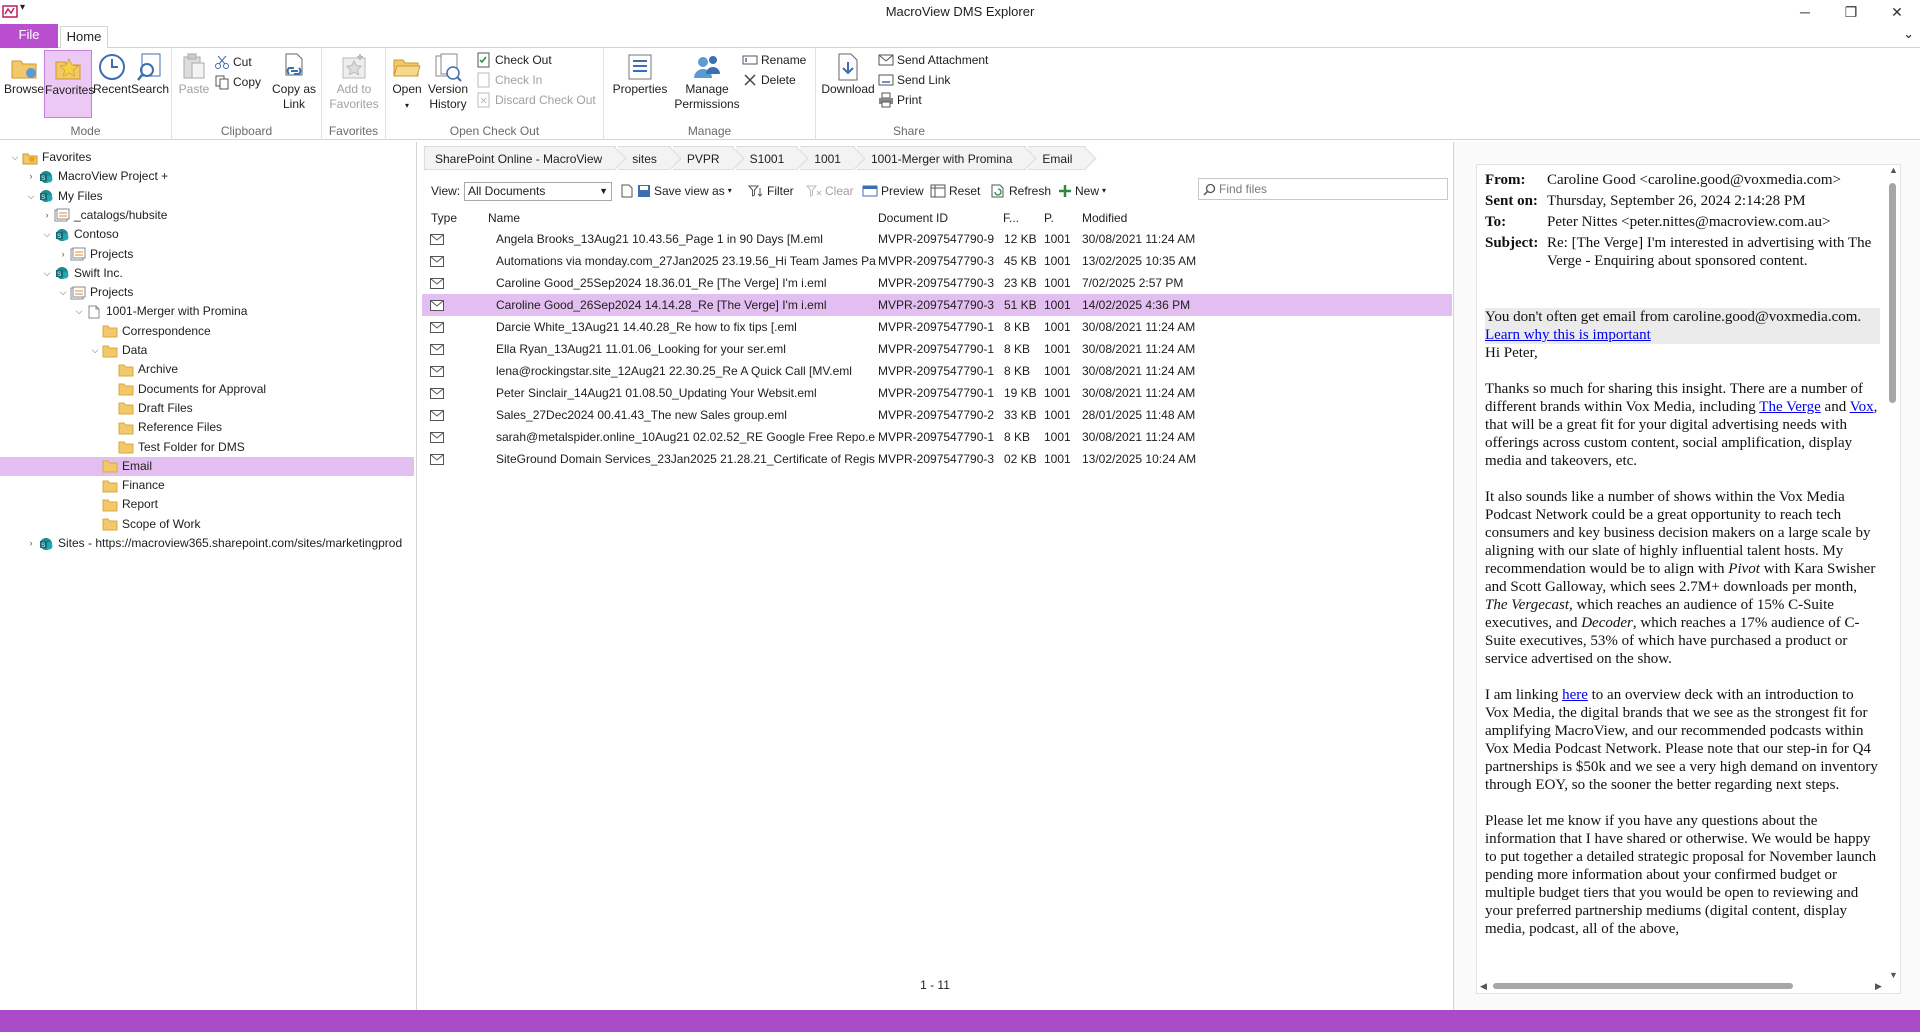 The image size is (1920, 1032). What do you see at coordinates (1057, 158) in the screenshot?
I see `breadcrumb-item: Email` at bounding box center [1057, 158].